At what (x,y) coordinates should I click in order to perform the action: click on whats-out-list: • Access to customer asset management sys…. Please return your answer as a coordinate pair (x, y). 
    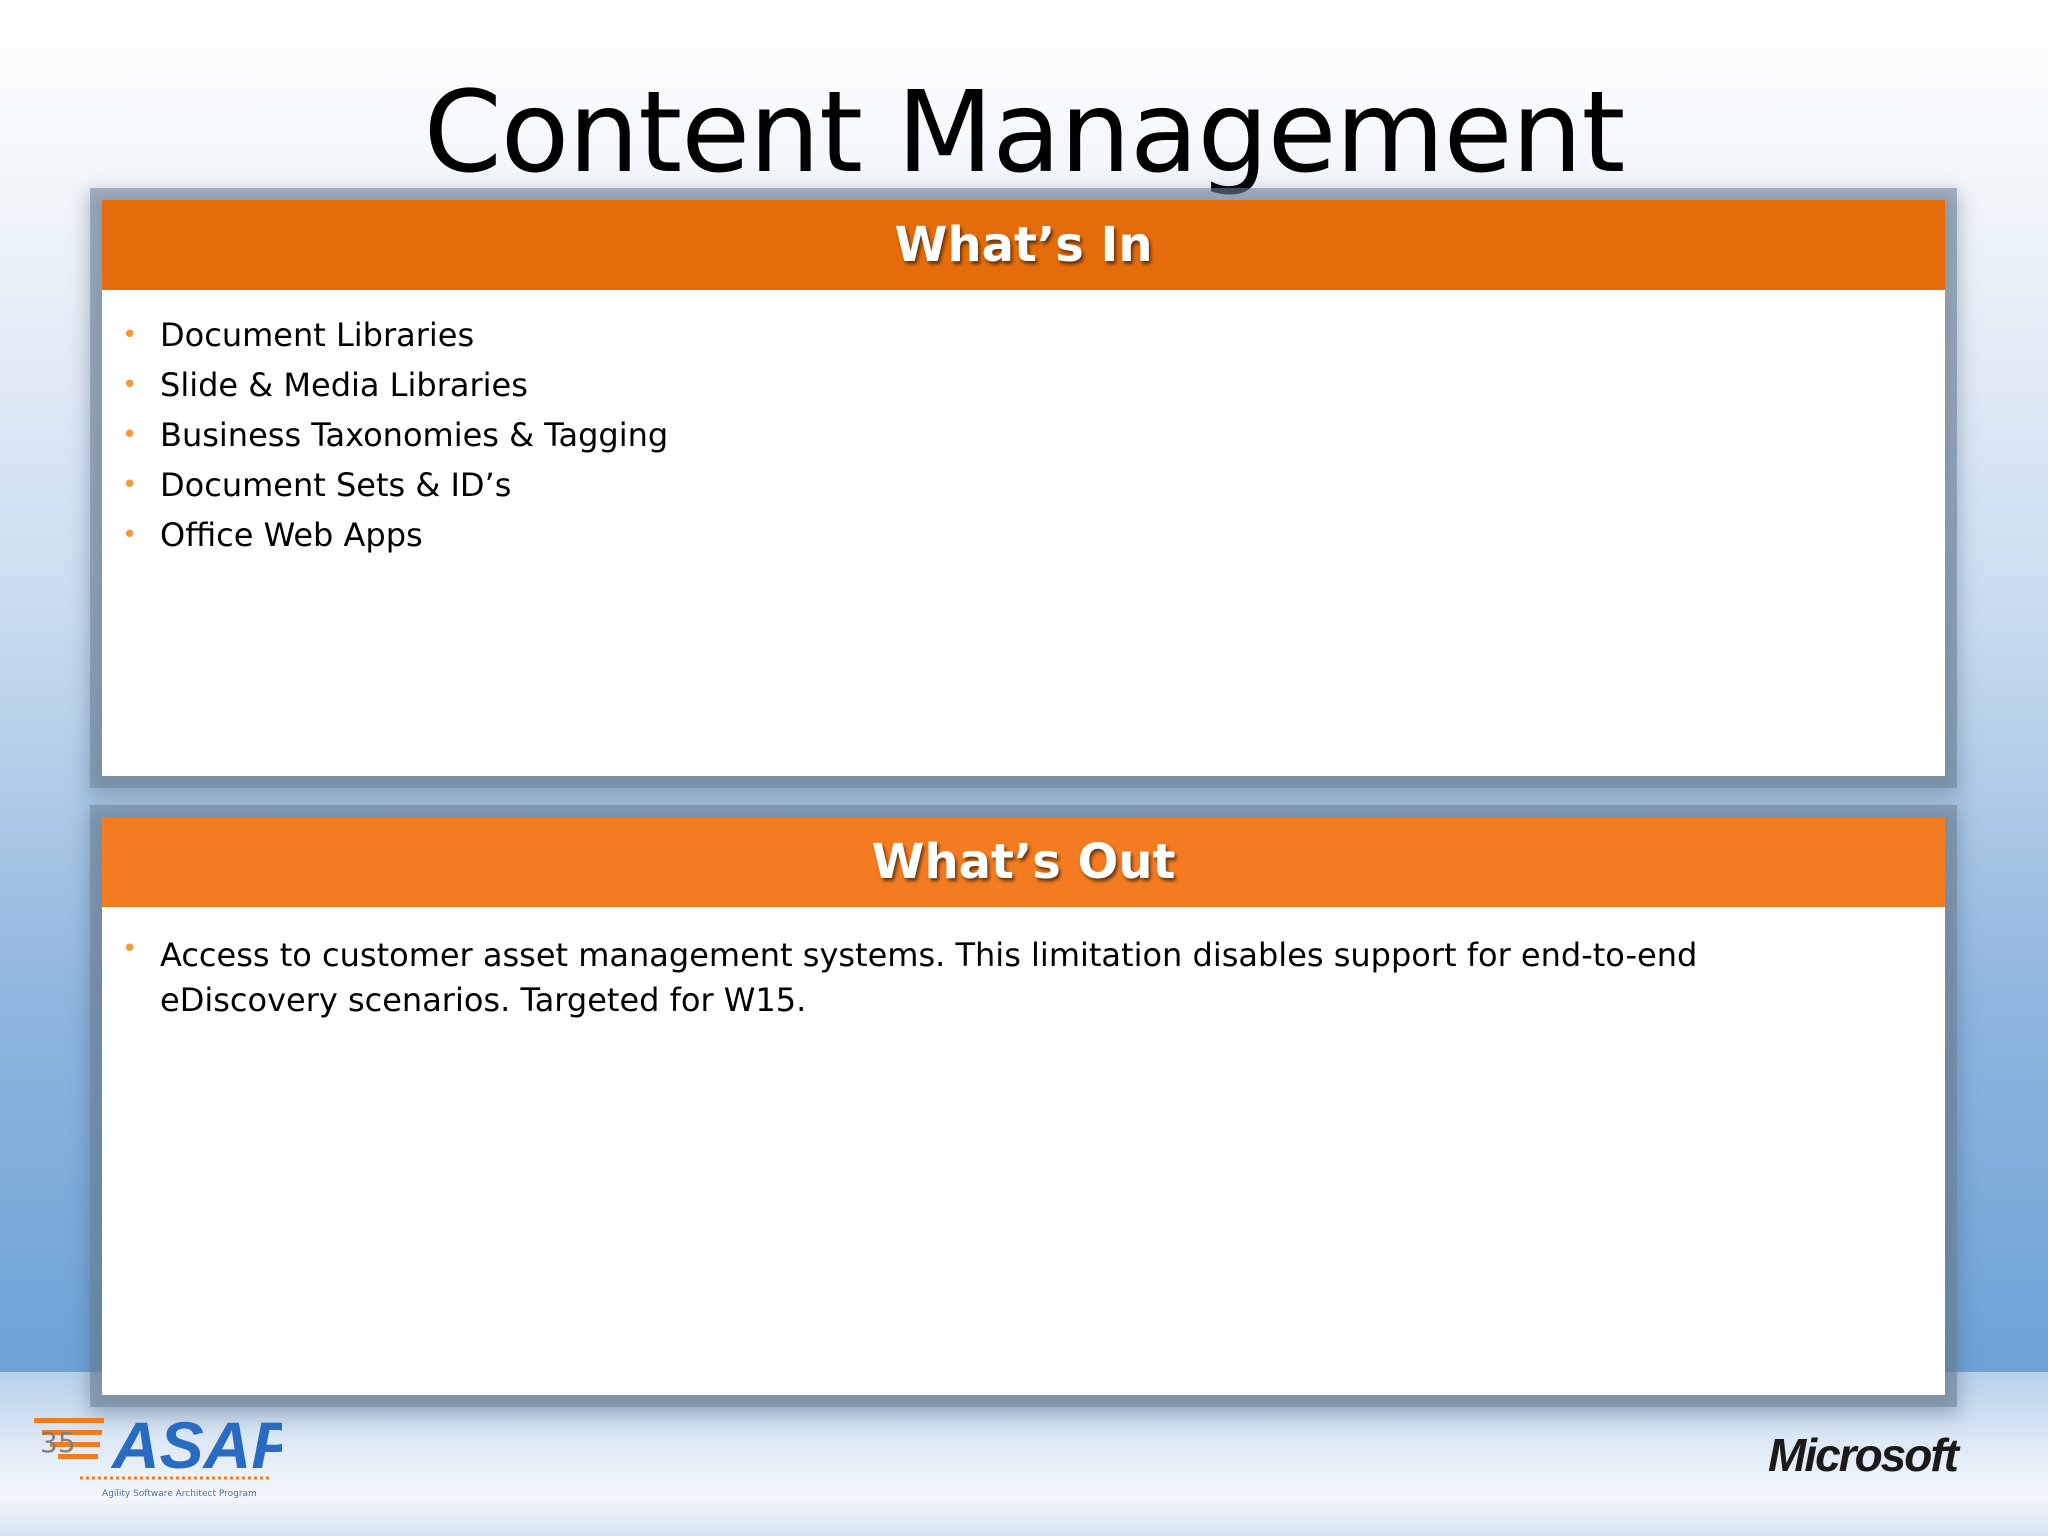
    Looking at the image, I should click on (1023, 965).